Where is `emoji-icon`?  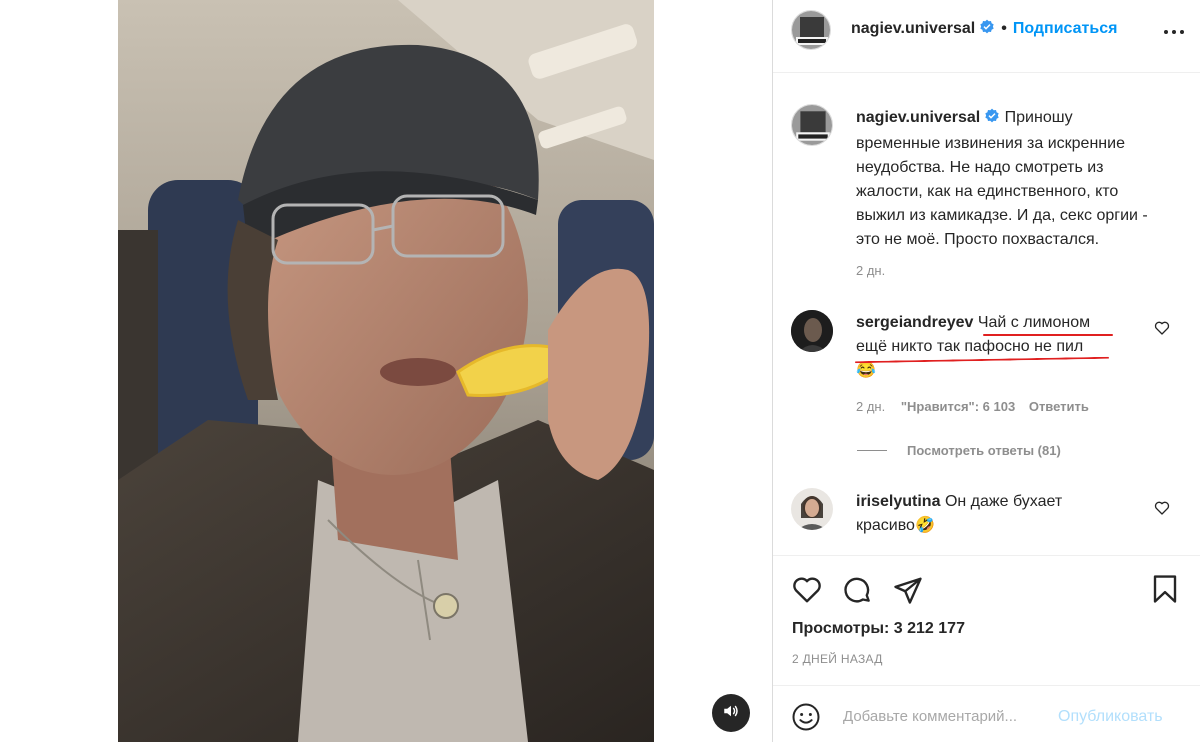
emoji-icon is located at coordinates (806, 719).